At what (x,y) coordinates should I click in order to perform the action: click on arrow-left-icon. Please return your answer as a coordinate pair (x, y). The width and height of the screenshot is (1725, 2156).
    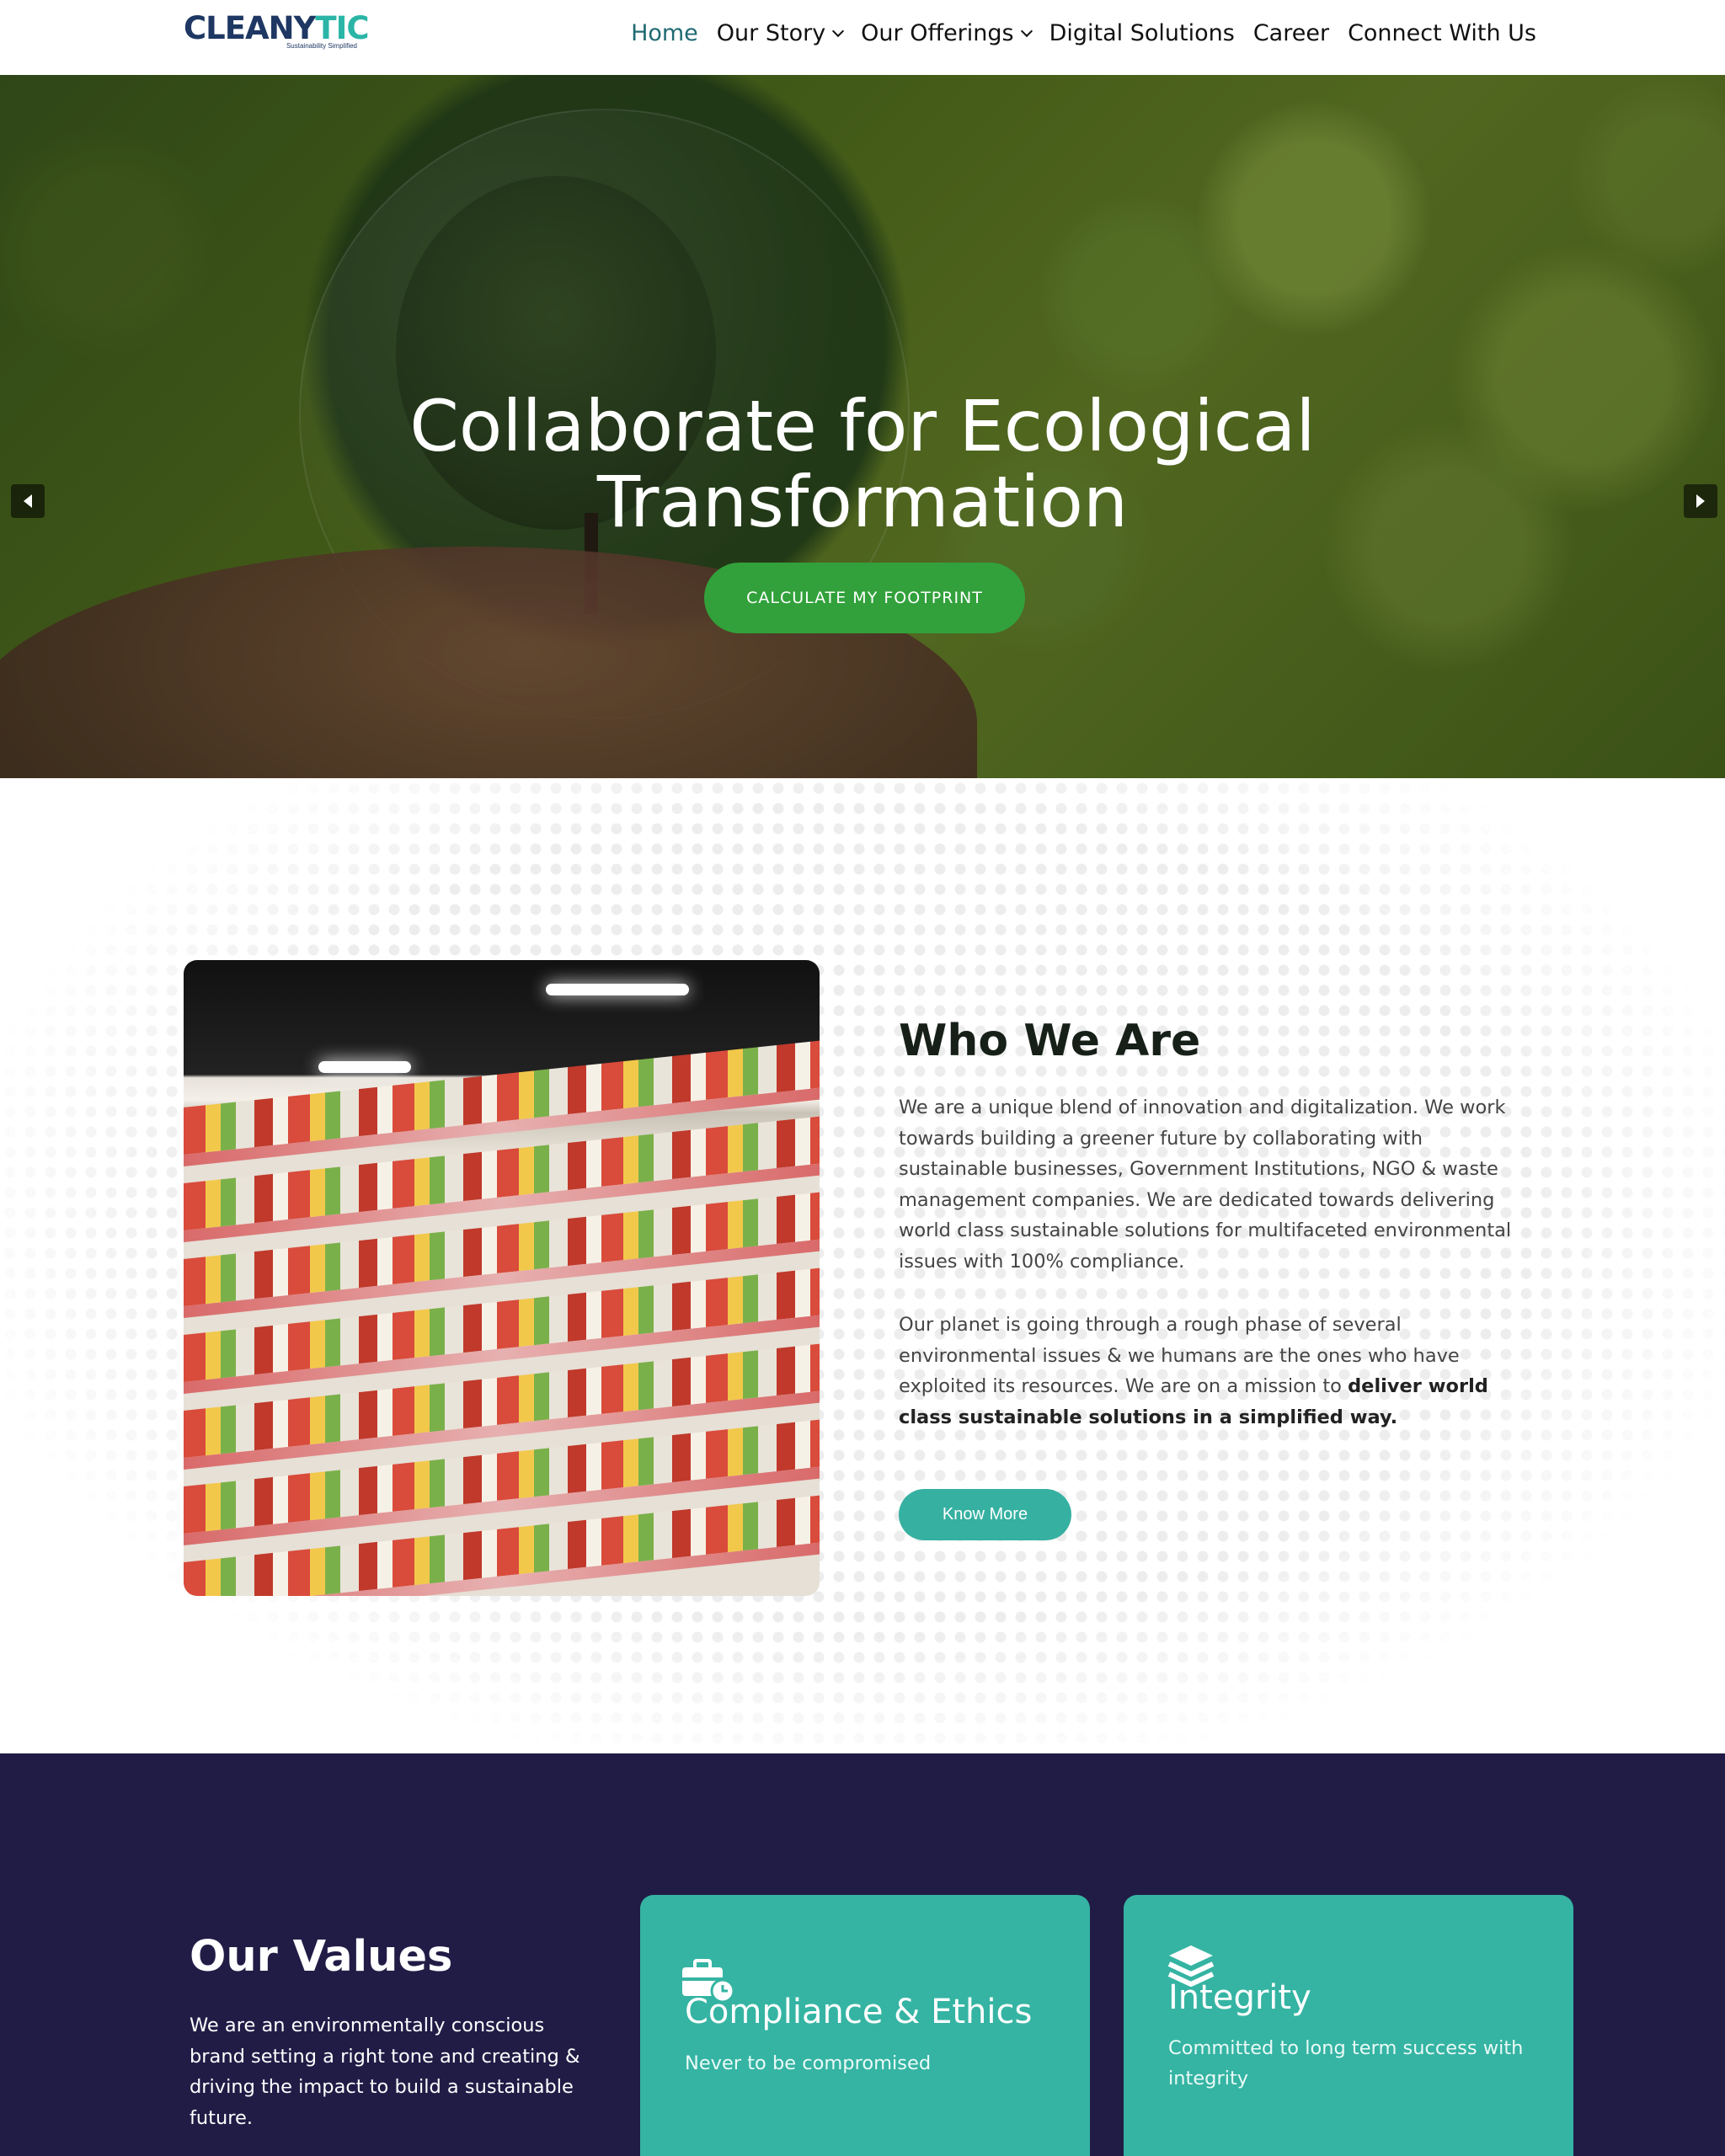
    Looking at the image, I should click on (28, 501).